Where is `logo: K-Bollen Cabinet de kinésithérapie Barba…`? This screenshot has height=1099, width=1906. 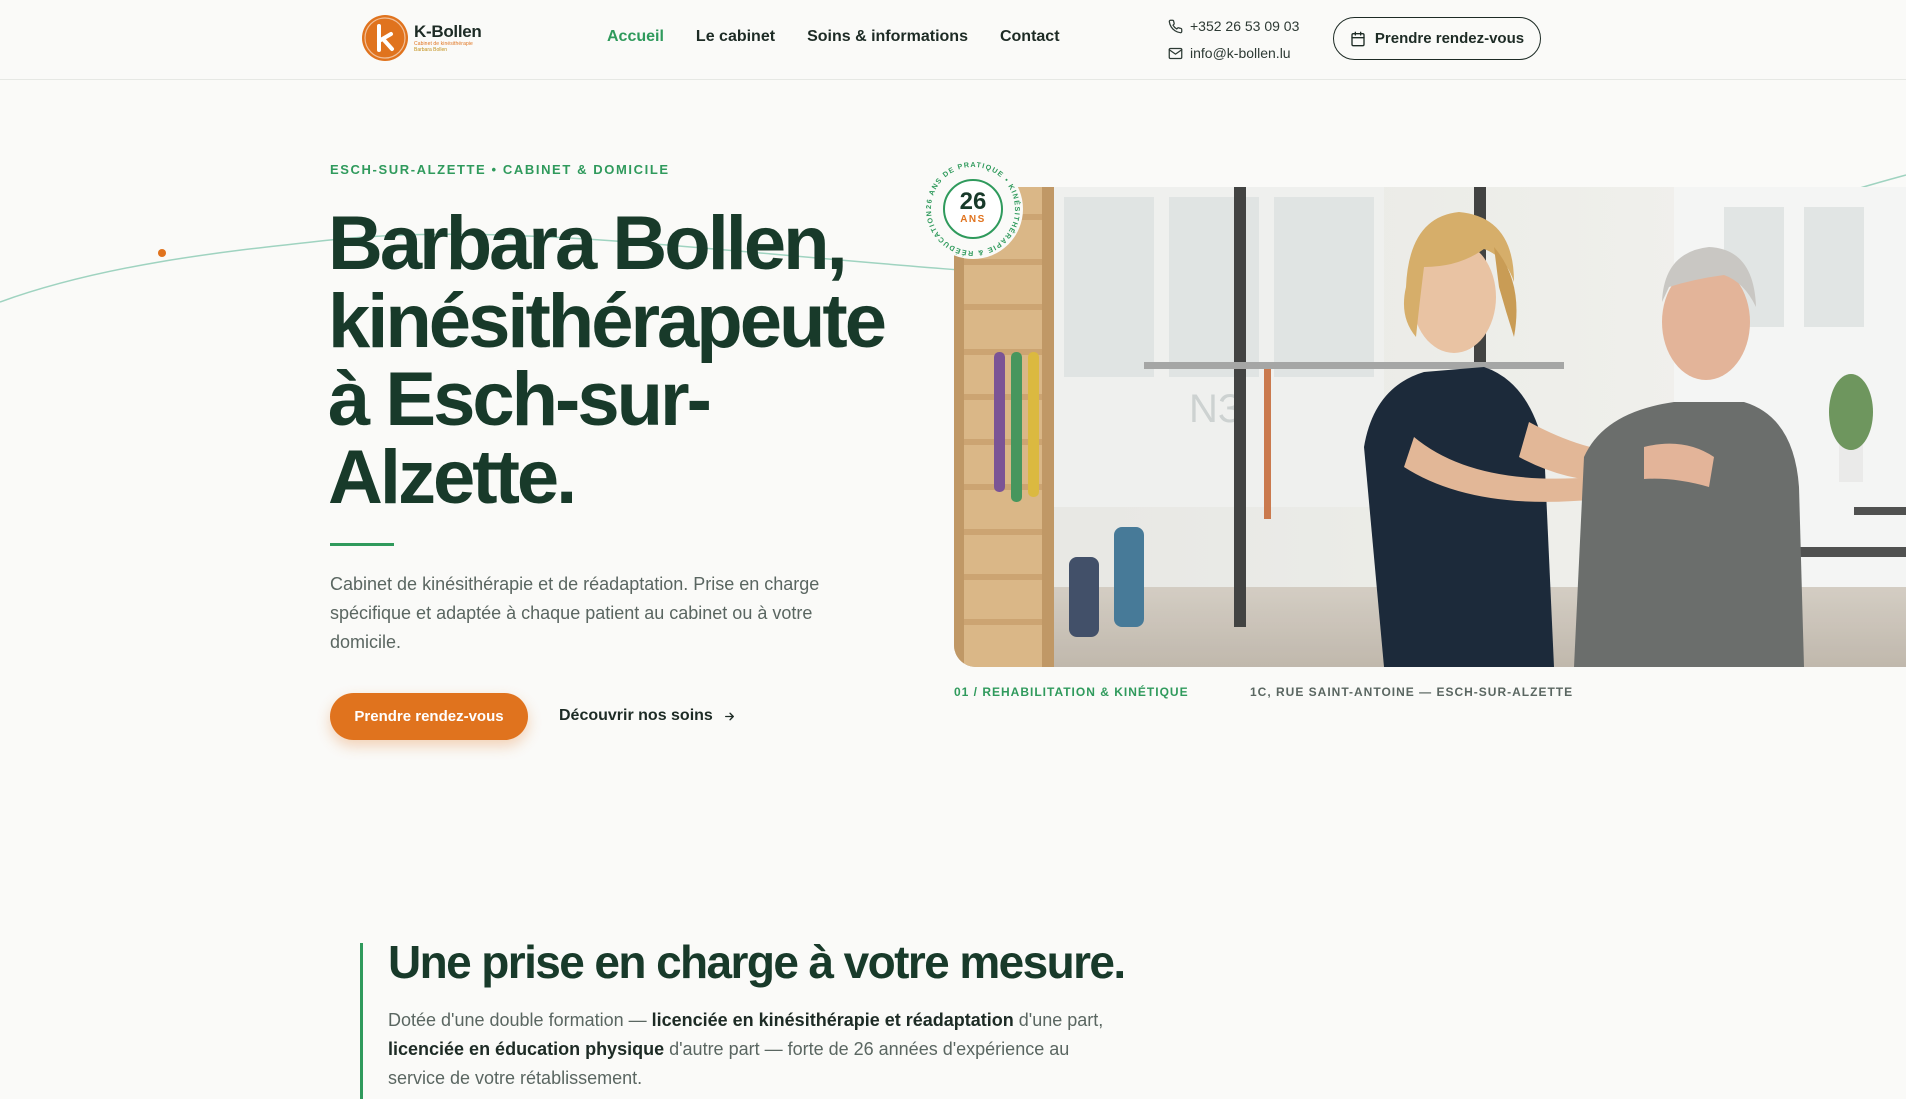 logo: K-Bollen Cabinet de kinésithérapie Barba… is located at coordinates (422, 38).